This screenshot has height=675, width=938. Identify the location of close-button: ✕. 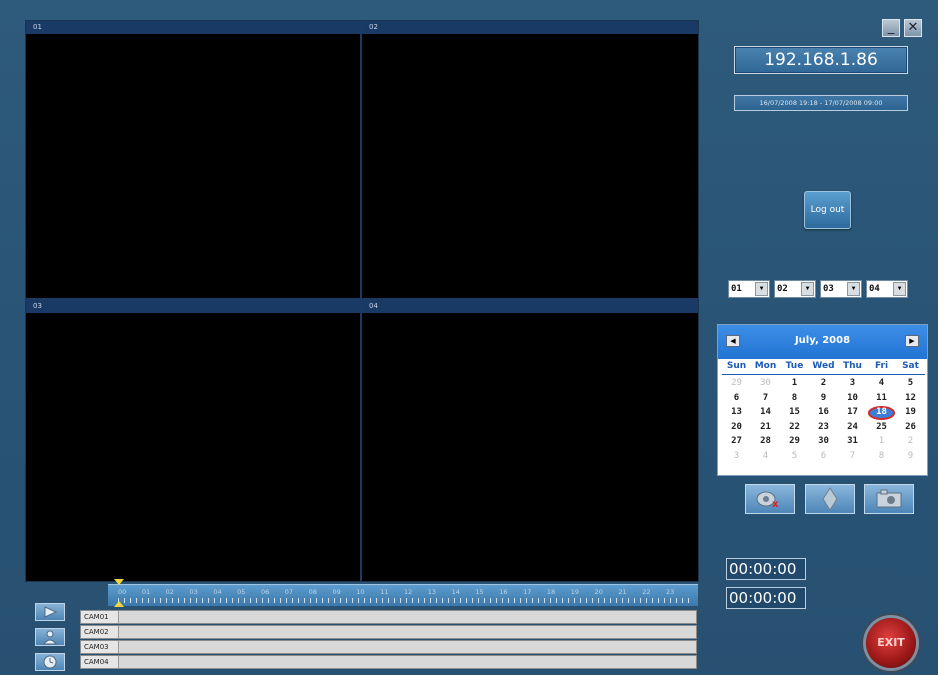
(913, 28).